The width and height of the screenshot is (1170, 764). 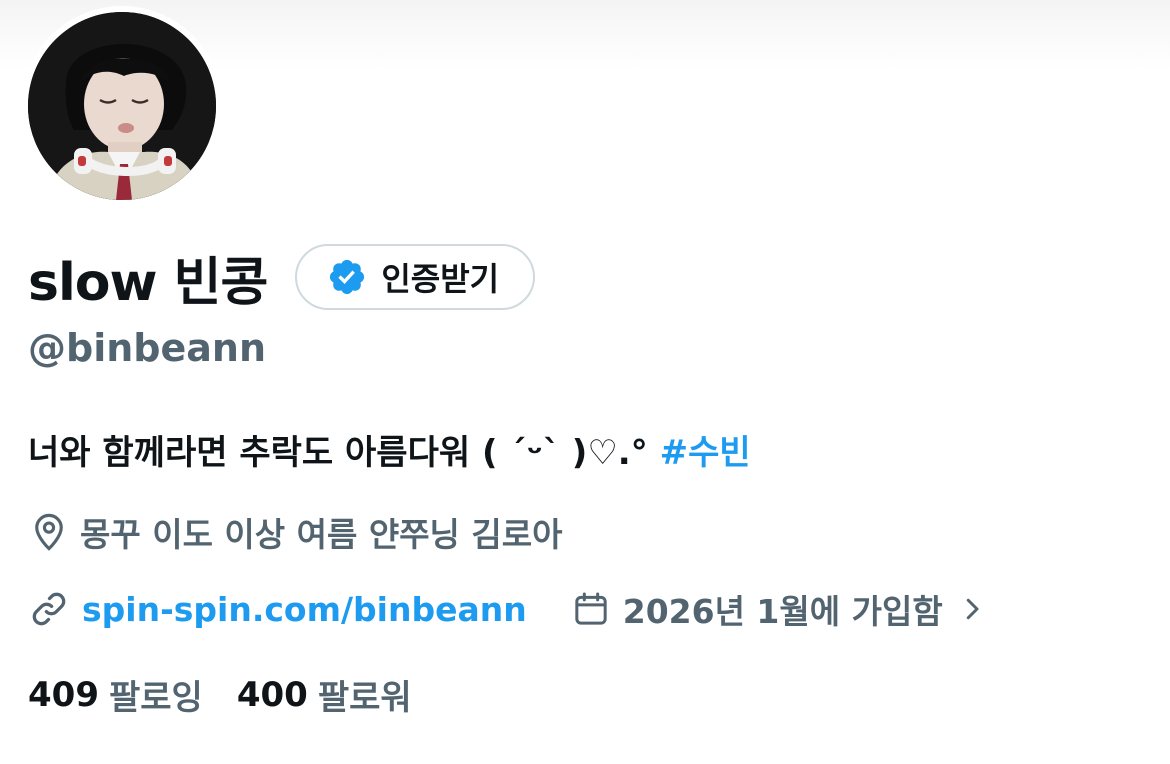 What do you see at coordinates (282, 277) in the screenshot?
I see `name-row: slow 빈콩 인증받기` at bounding box center [282, 277].